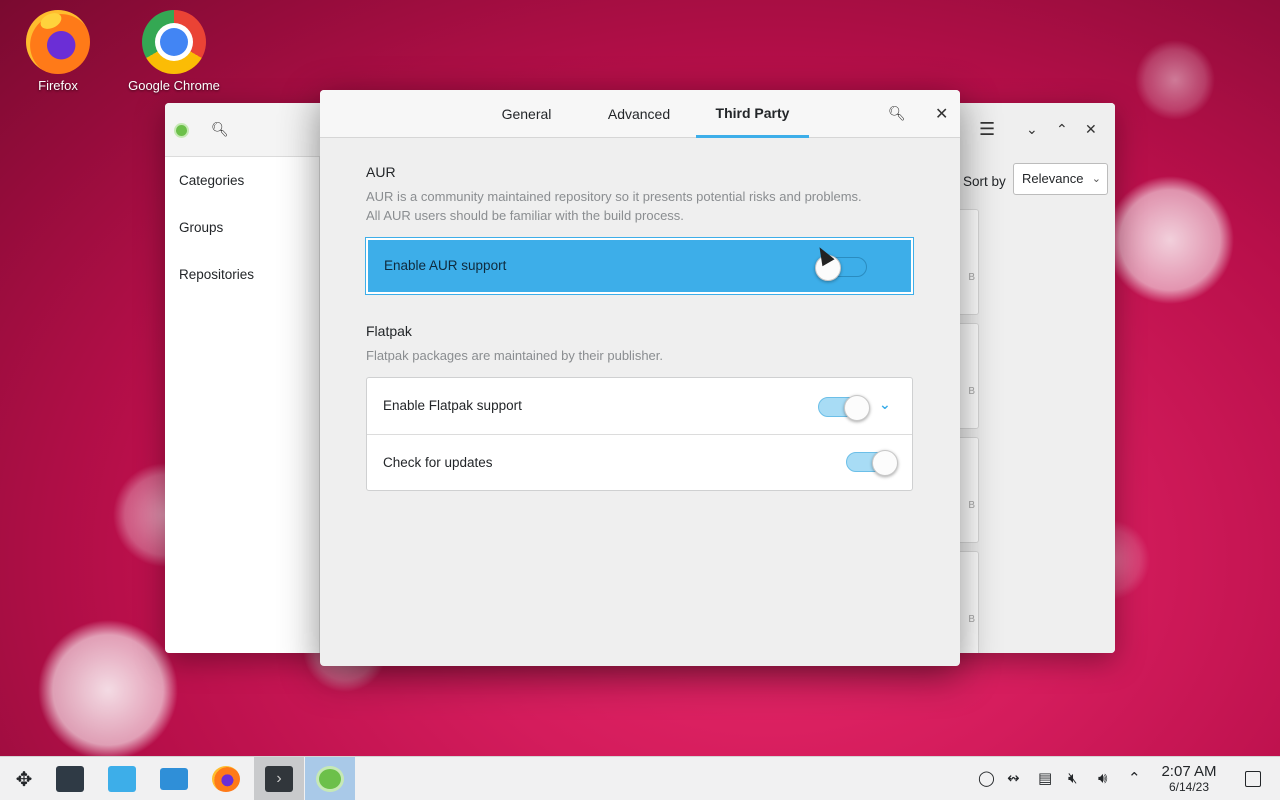 The height and width of the screenshot is (800, 1280). Describe the element at coordinates (242, 227) in the screenshot. I see `sidebar-item-groups: Groups` at that location.